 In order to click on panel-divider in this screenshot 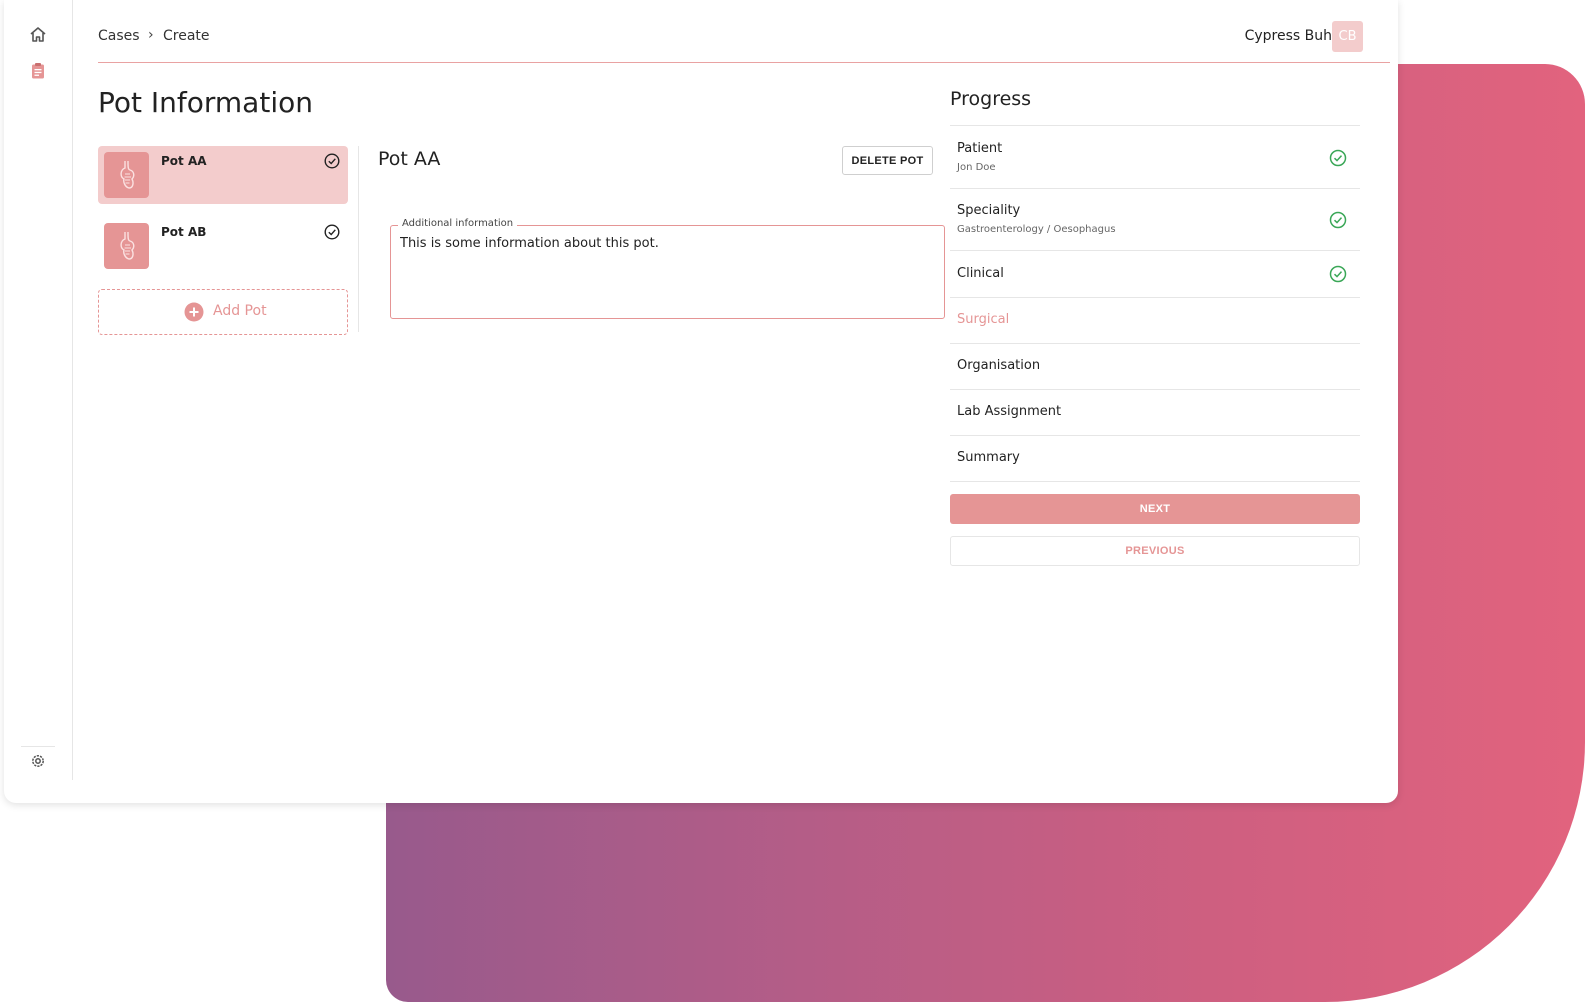, I will do `click(358, 239)`.